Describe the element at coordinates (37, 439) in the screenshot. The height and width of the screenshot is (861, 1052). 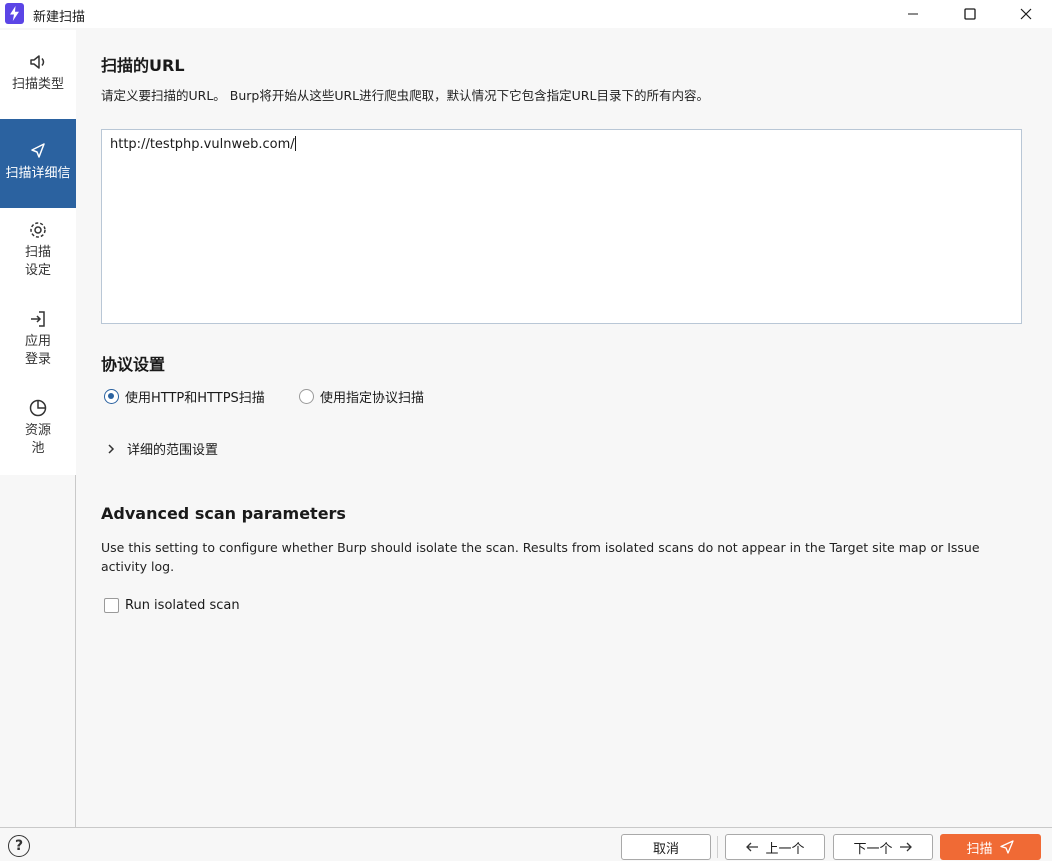
I see `sidebar-item-label: 资源 池` at that location.